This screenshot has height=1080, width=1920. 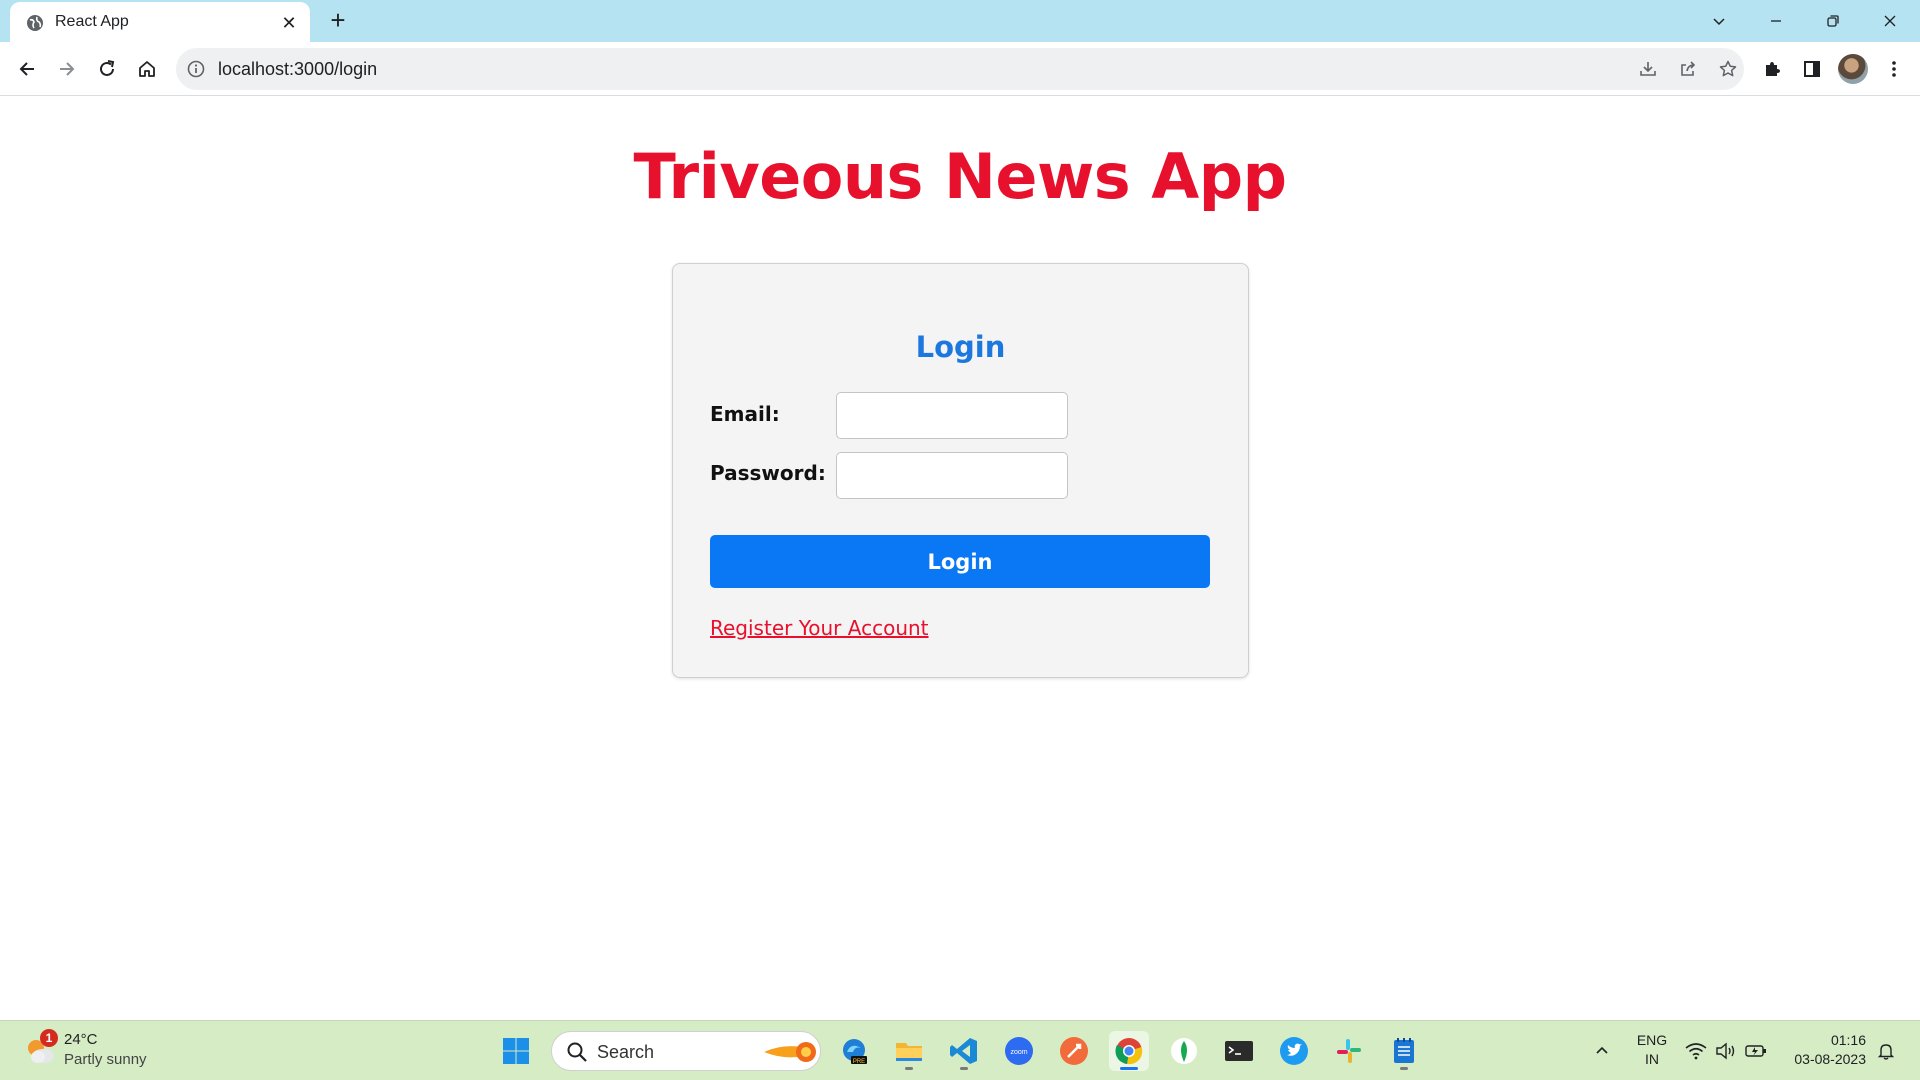 I want to click on page-title: Triveous News App, so click(x=960, y=176).